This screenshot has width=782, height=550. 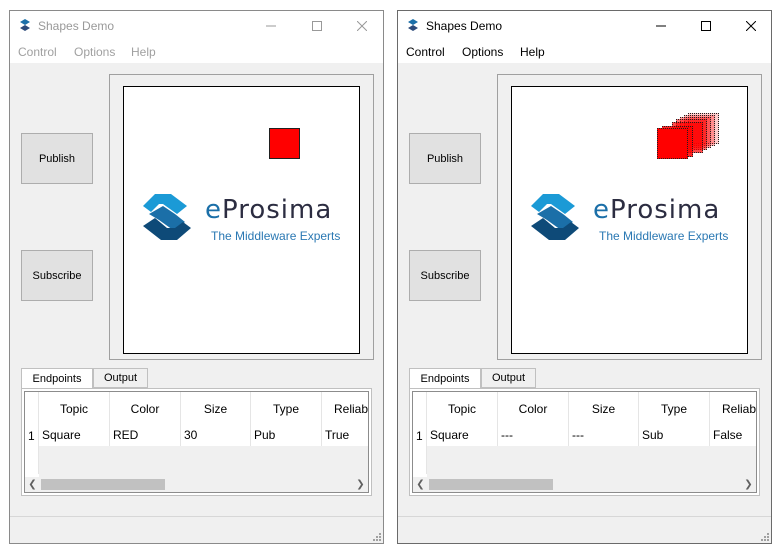 What do you see at coordinates (604, 435) in the screenshot?
I see `cell-size: ---` at bounding box center [604, 435].